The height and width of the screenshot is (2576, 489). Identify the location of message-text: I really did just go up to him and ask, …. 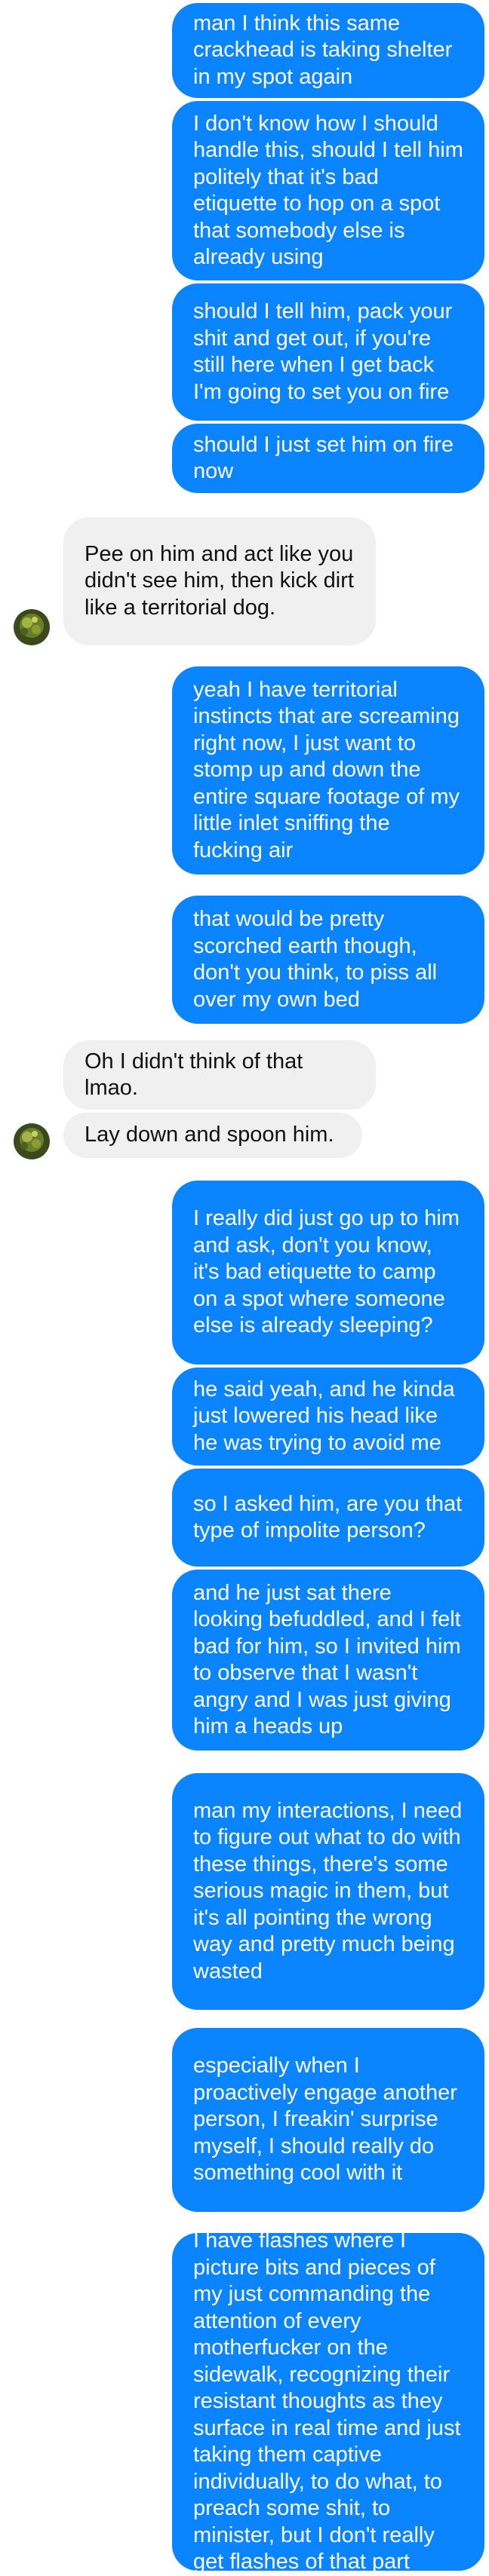
(326, 1272).